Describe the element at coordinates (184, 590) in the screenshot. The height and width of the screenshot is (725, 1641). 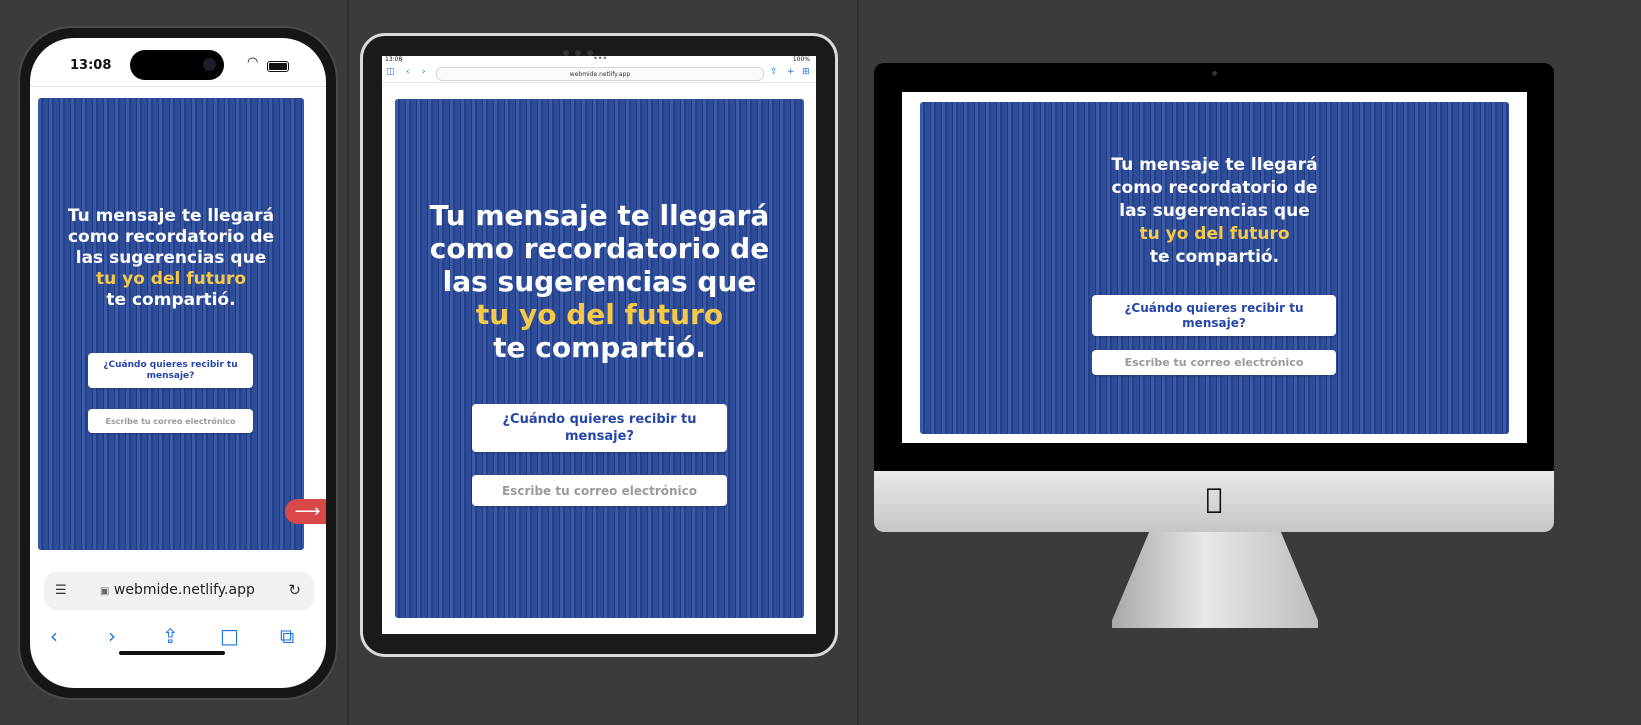
I see `phone-url-text: webmide.netlify.app` at that location.